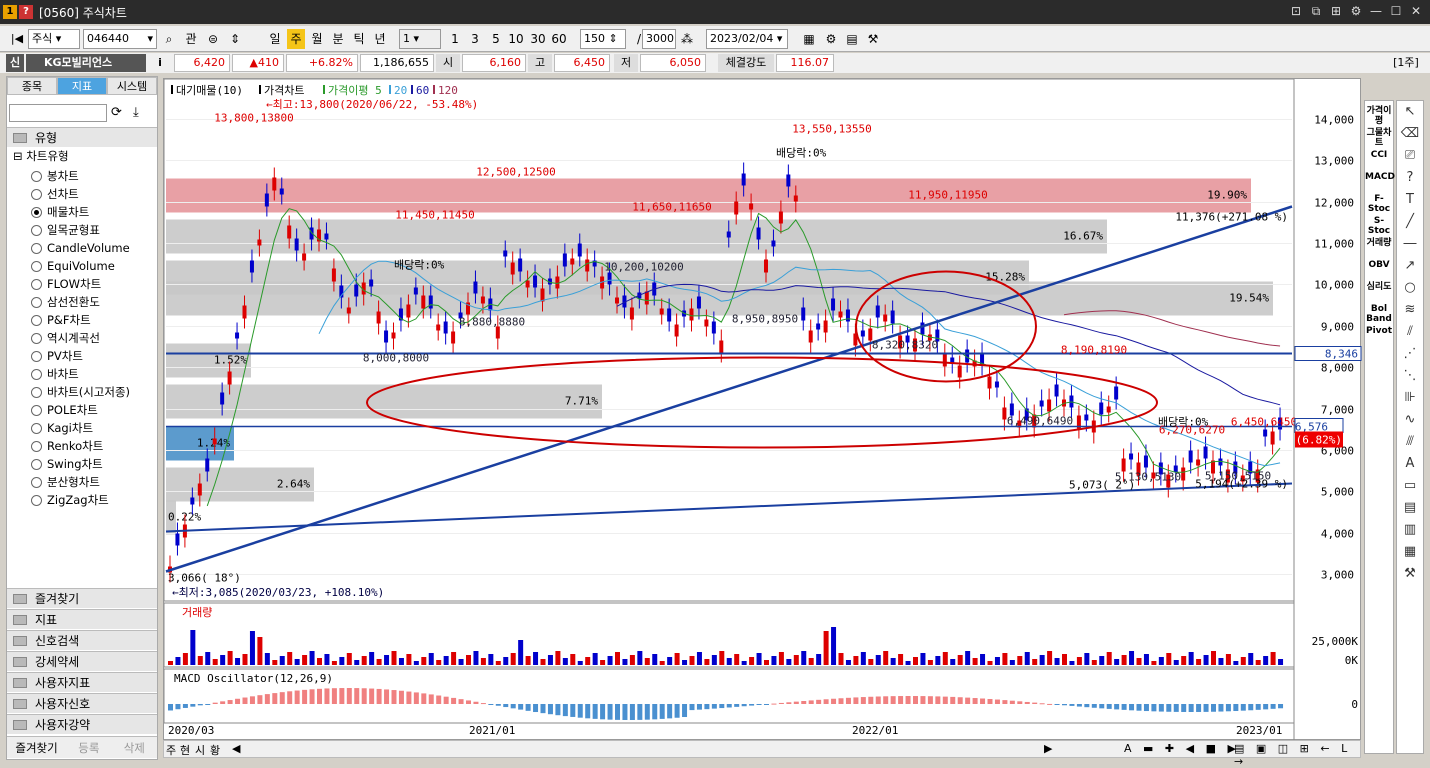 Image resolution: width=1430 pixels, height=768 pixels. What do you see at coordinates (1396, 11) in the screenshot?
I see `maximize-button: ☐` at bounding box center [1396, 11].